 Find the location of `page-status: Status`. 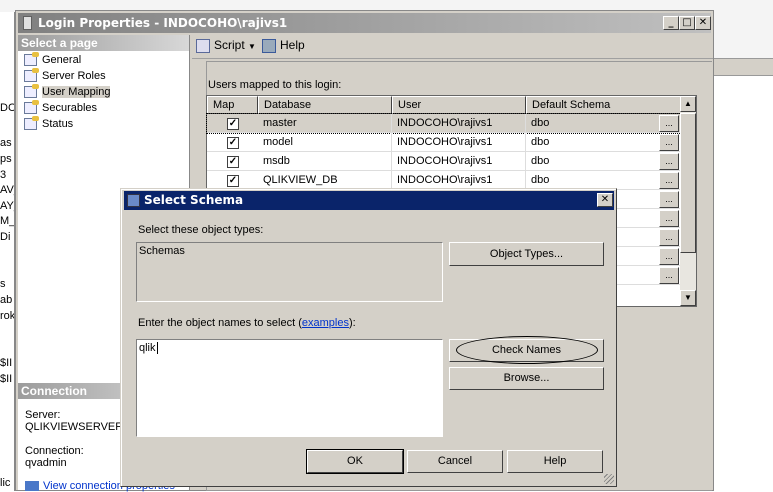

page-status: Status is located at coordinates (47, 124).